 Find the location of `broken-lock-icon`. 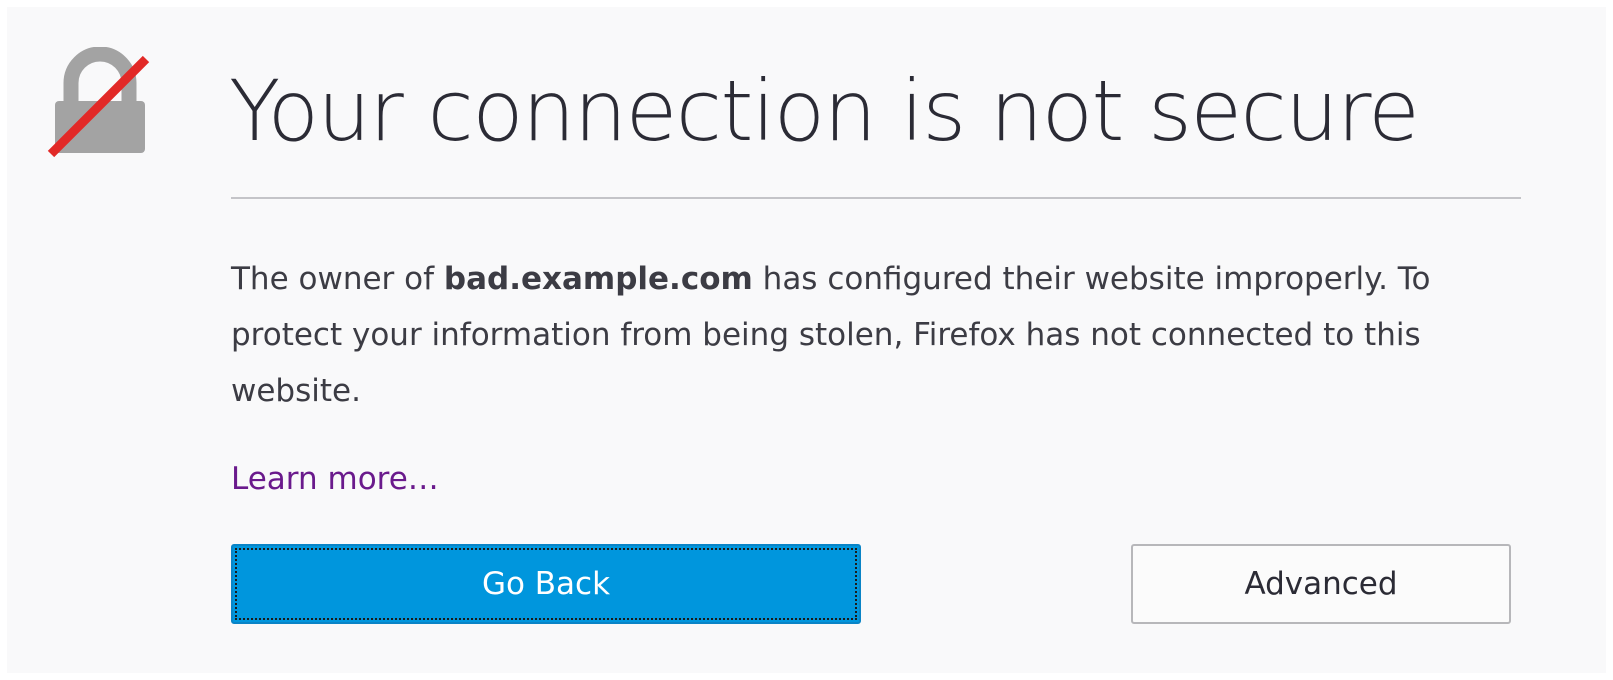

broken-lock-icon is located at coordinates (100, 104).